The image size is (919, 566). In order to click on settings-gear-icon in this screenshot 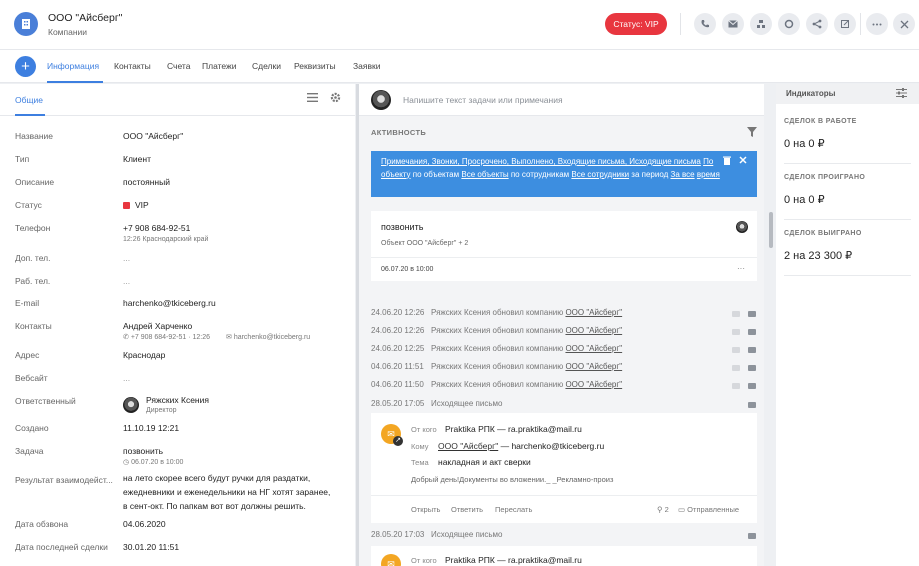, I will do `click(335, 99)`.